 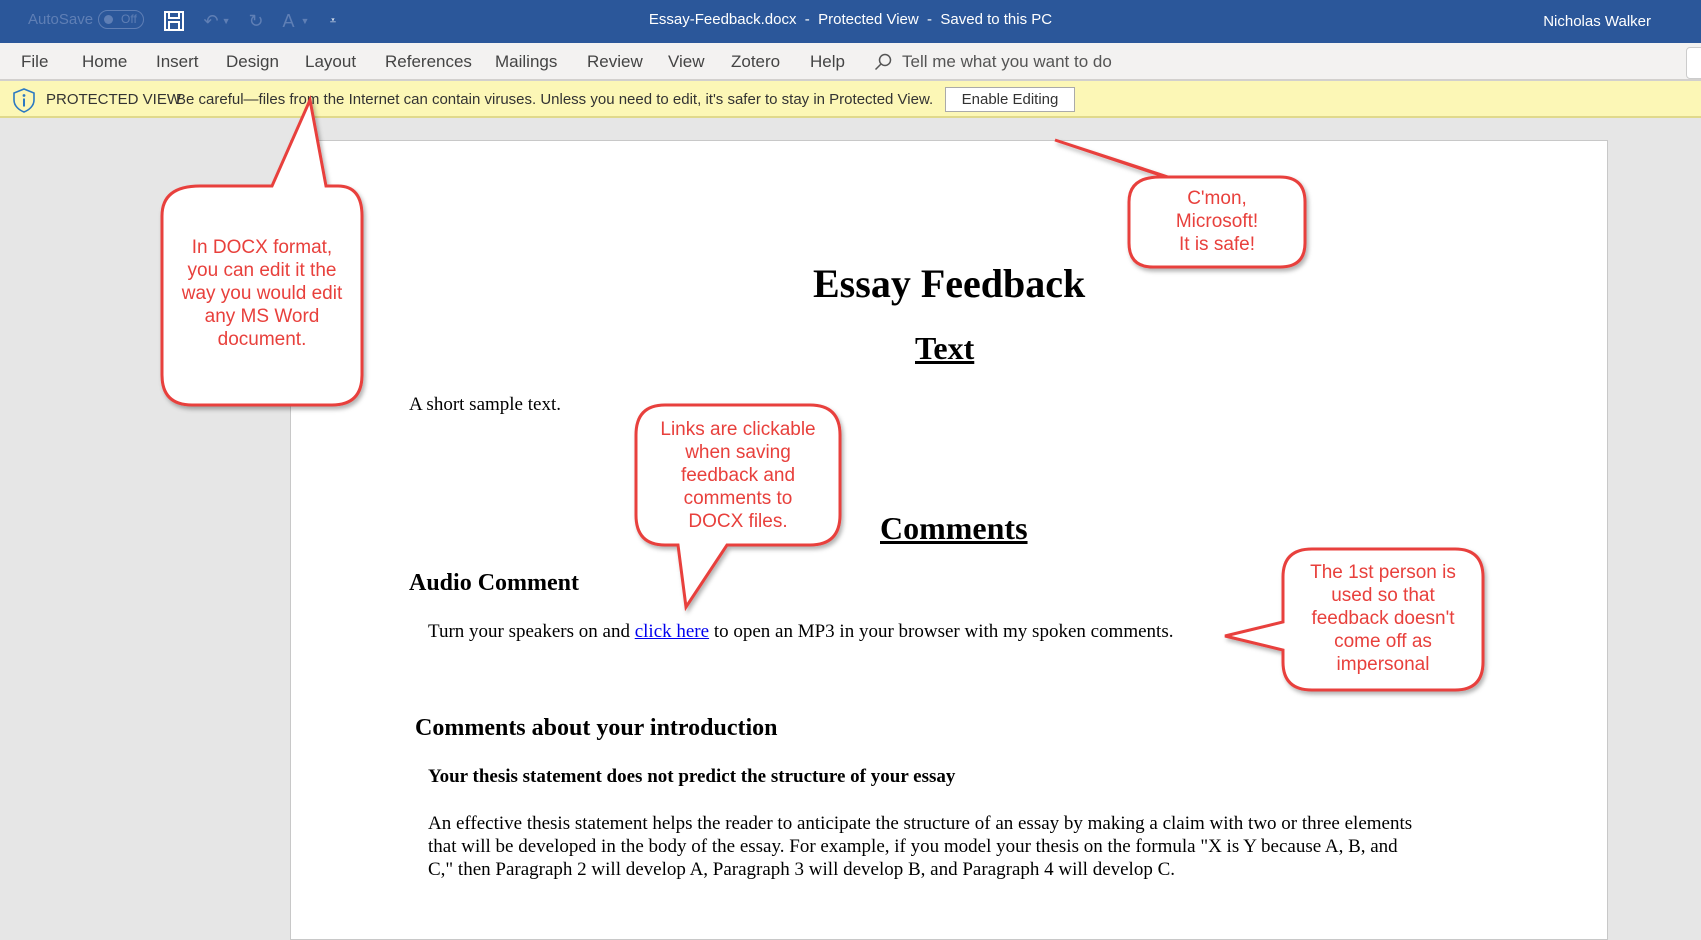 I want to click on tab-mailings: Mailings, so click(x=526, y=62).